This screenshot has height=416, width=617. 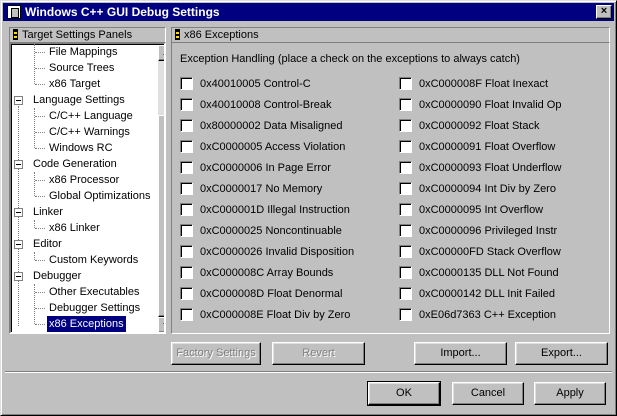 I want to click on exception-label: 0xE06d7363 C++ Exception, so click(x=487, y=315).